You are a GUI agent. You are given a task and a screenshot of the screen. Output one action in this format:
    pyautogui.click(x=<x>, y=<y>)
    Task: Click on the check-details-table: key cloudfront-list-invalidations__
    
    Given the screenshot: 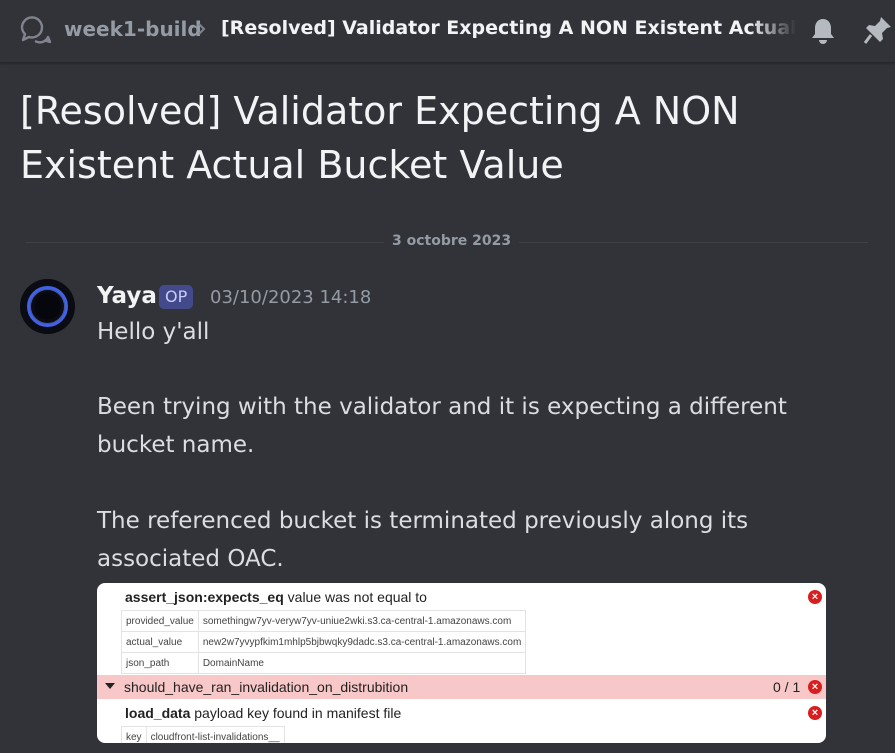 What is the action you would take?
    pyautogui.click(x=203, y=734)
    